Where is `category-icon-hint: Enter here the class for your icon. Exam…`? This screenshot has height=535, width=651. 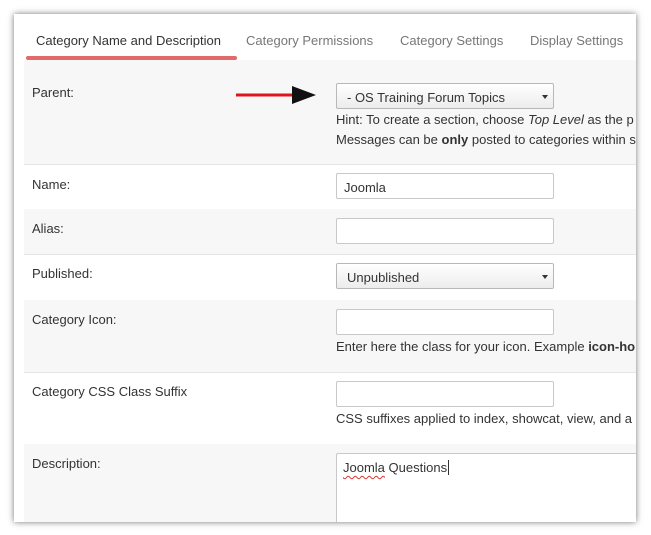 category-icon-hint: Enter here the class for your icon. Exam… is located at coordinates (486, 346).